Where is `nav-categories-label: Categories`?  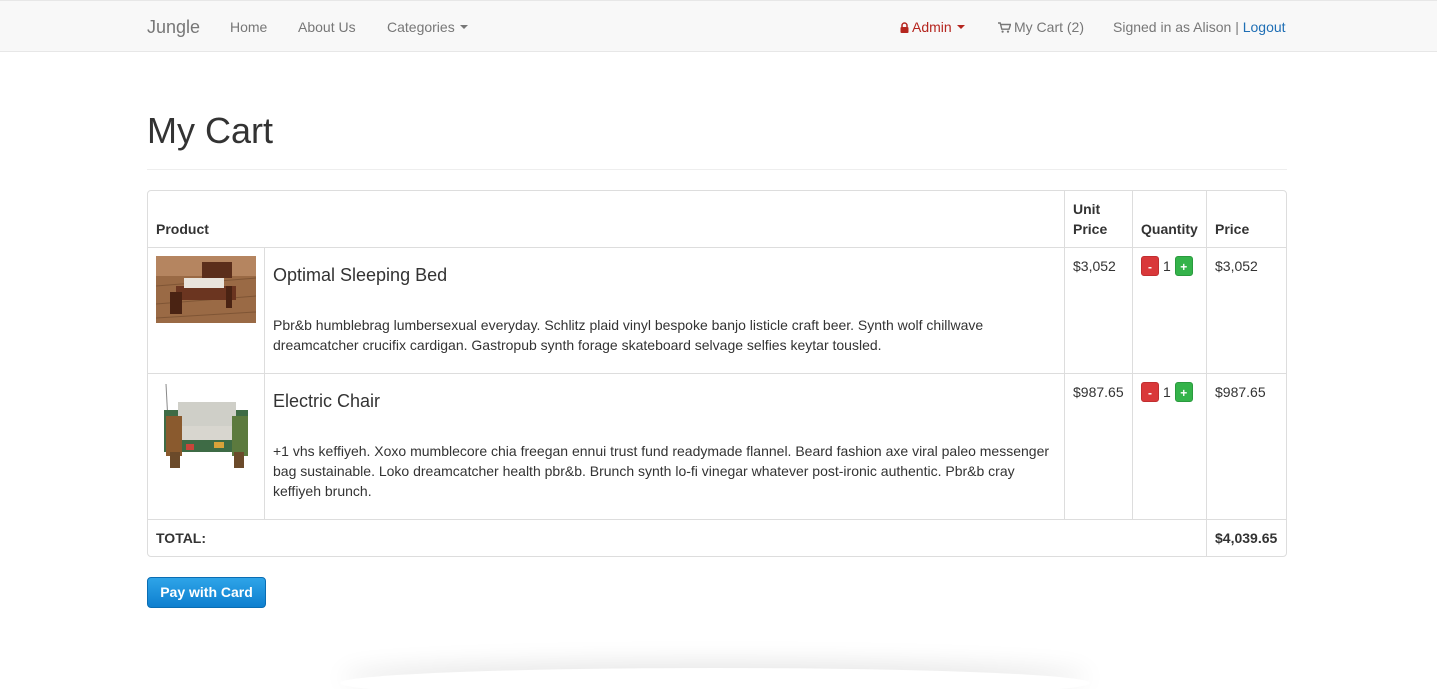
nav-categories-label: Categories is located at coordinates (421, 27).